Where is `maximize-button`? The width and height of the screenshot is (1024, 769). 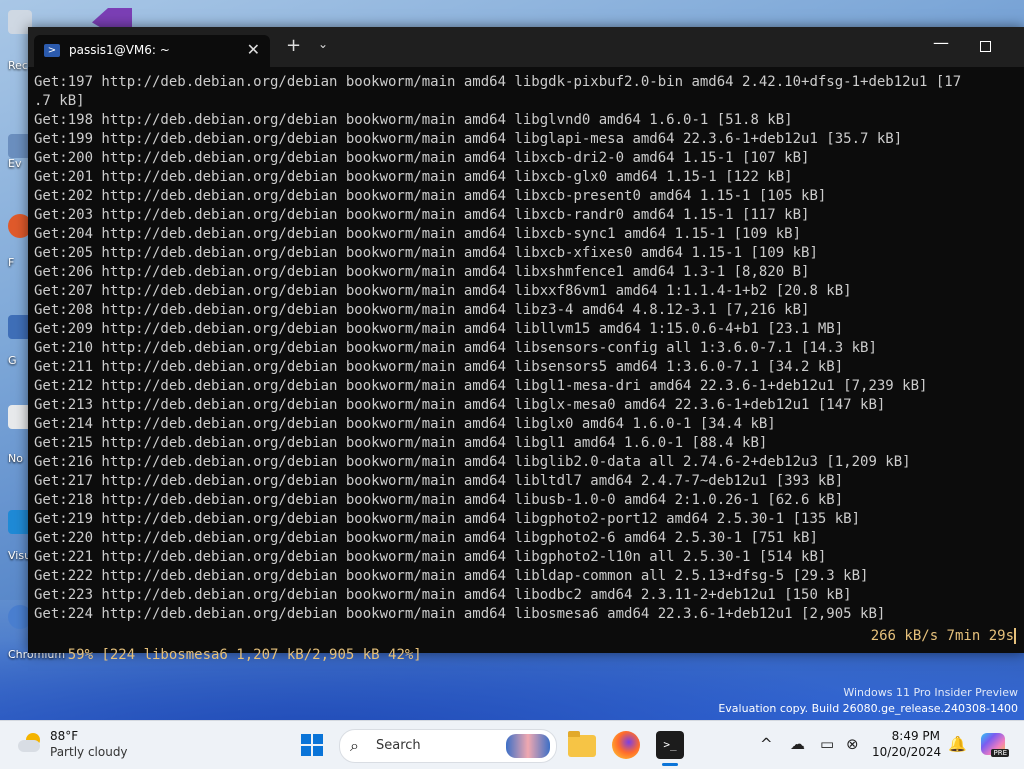 maximize-button is located at coordinates (985, 46).